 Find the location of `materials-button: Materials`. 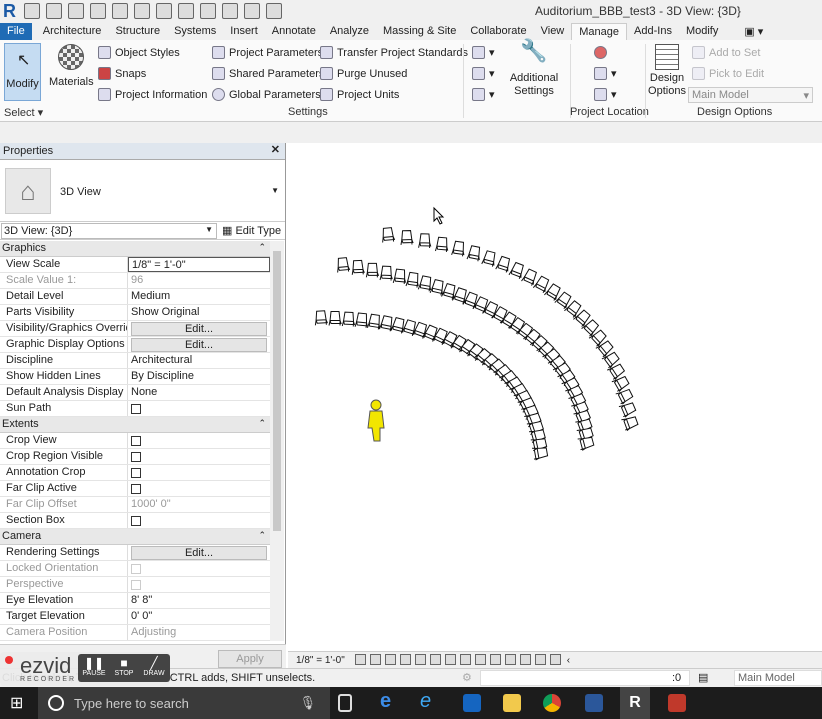

materials-button: Materials is located at coordinates (71, 66).